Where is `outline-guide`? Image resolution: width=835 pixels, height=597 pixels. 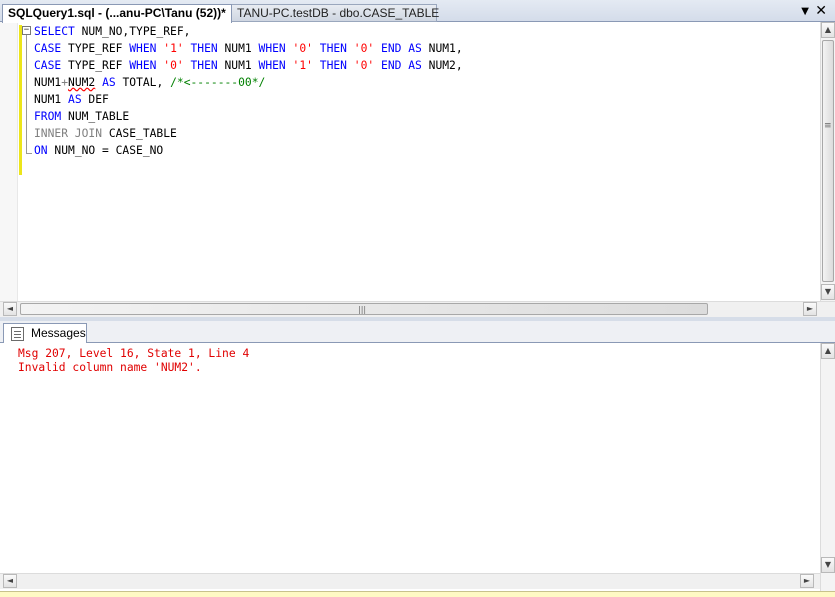 outline-guide is located at coordinates (26, 94).